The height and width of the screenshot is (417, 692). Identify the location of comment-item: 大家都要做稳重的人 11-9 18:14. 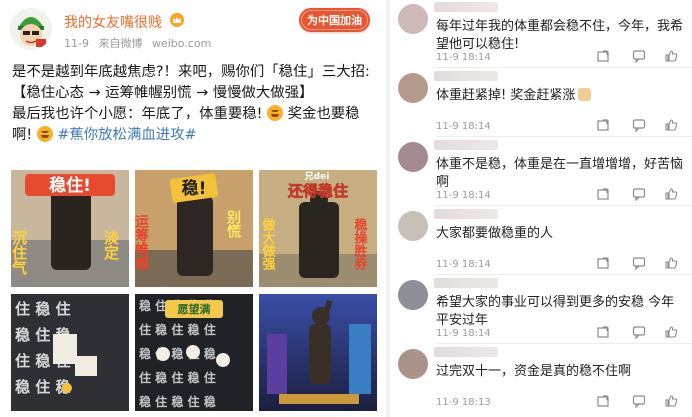
(541, 241).